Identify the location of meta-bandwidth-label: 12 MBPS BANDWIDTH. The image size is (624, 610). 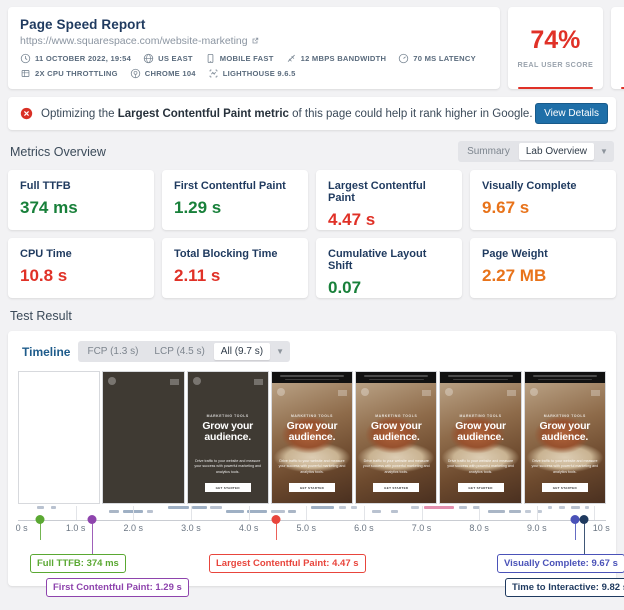
(343, 58).